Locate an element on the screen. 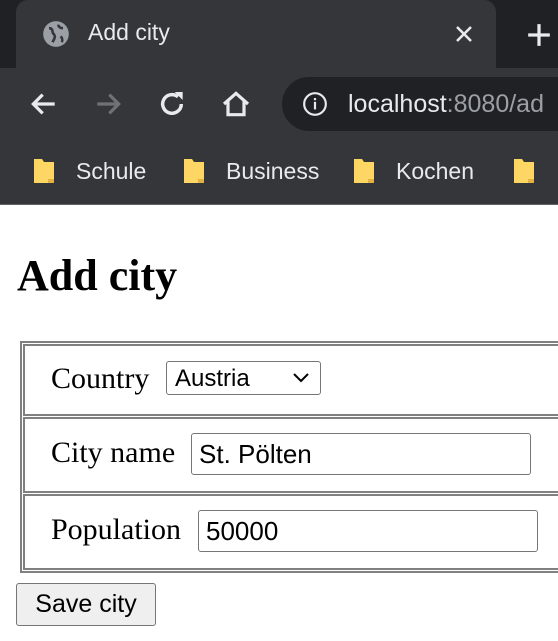  globe-icon is located at coordinates (56, 34).